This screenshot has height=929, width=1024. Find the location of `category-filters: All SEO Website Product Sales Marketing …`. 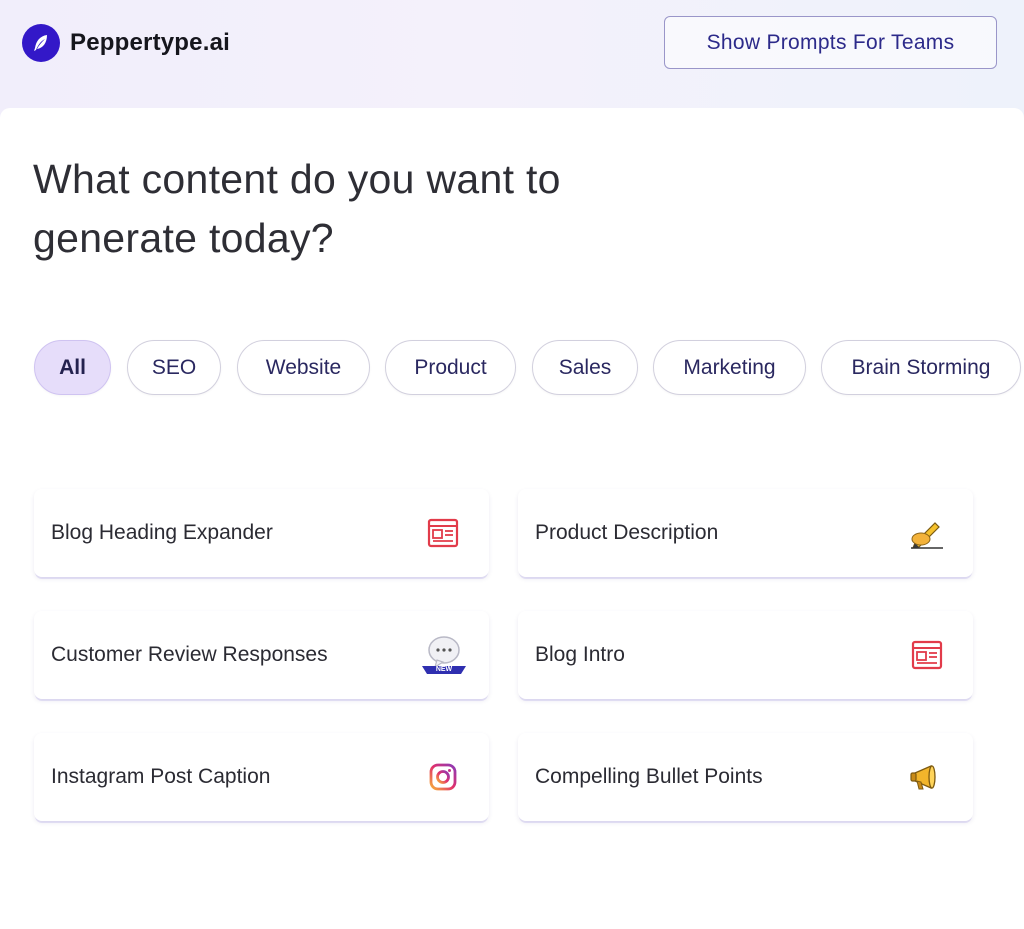

category-filters: All SEO Website Product Sales Marketing … is located at coordinates (512, 368).